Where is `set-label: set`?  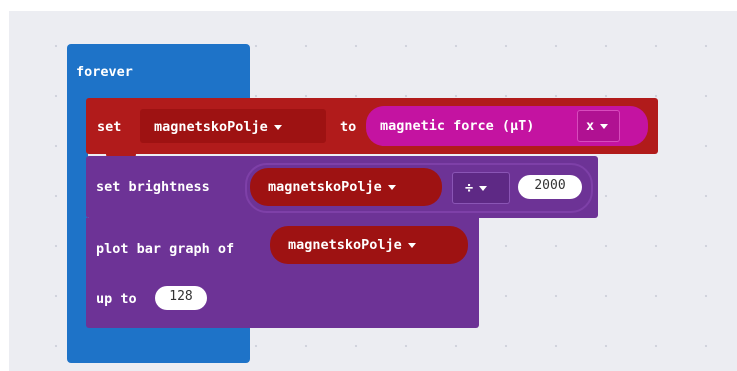 set-label: set is located at coordinates (109, 127).